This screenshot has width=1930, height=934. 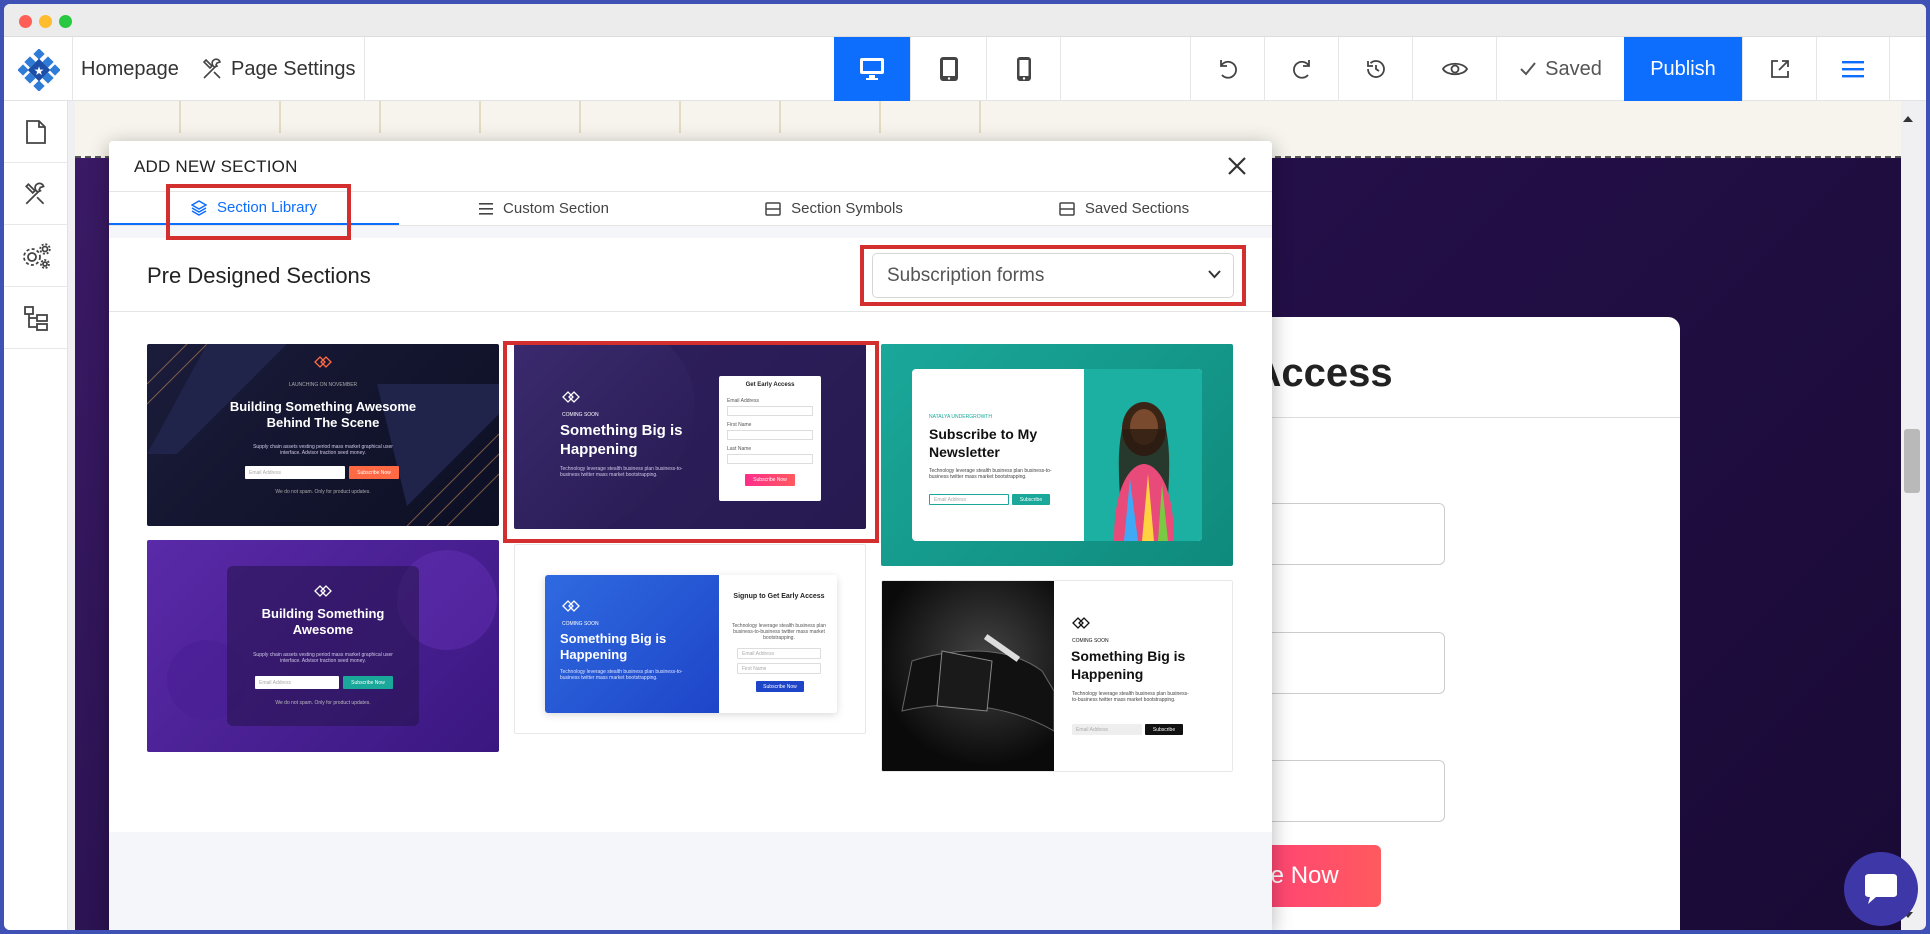 I want to click on tab-label: Section Library, so click(x=267, y=207).